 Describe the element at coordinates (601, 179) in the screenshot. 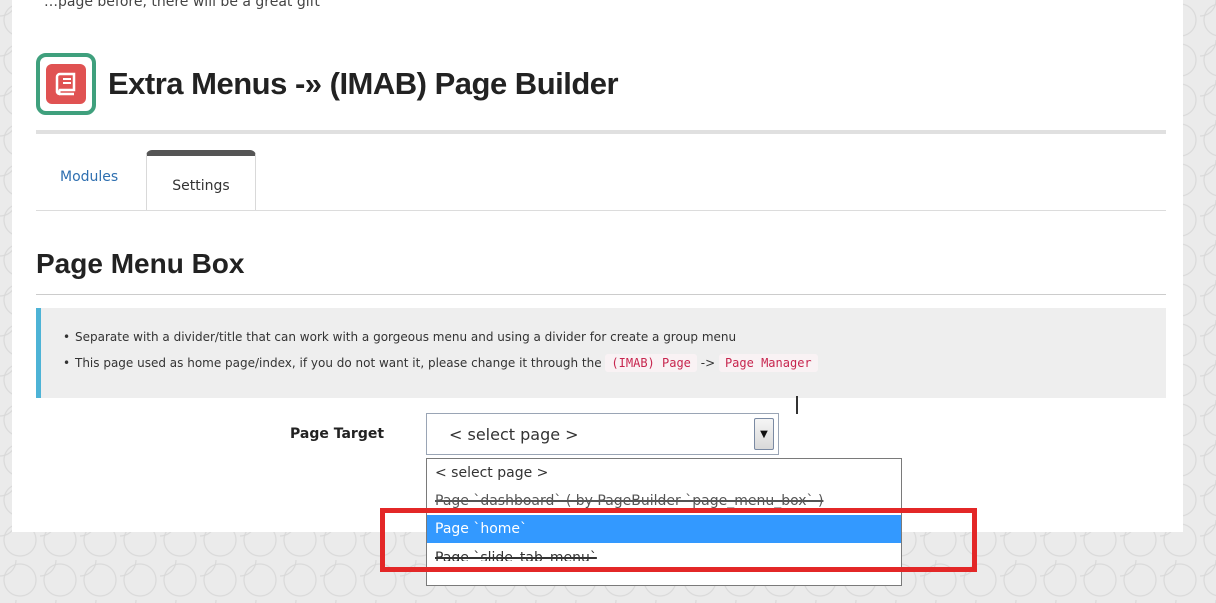

I see `tab-bar: Modules Settings` at that location.